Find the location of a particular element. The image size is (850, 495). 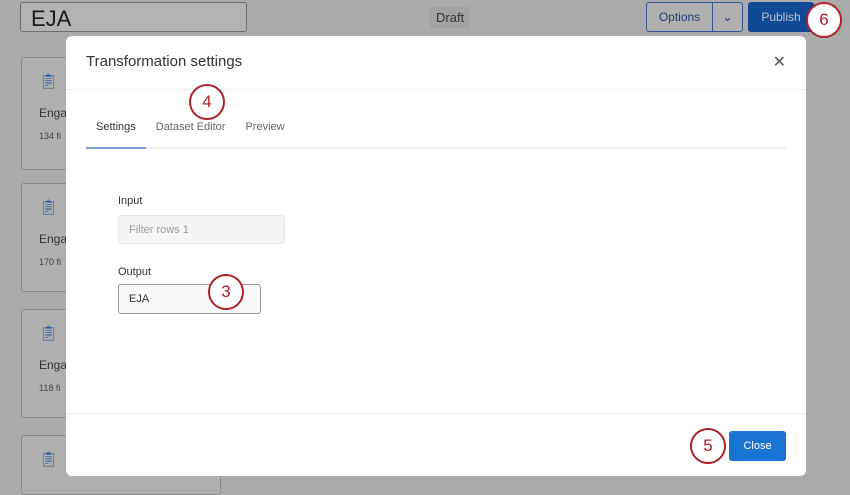

card-count: 118 fi is located at coordinates (50, 388).